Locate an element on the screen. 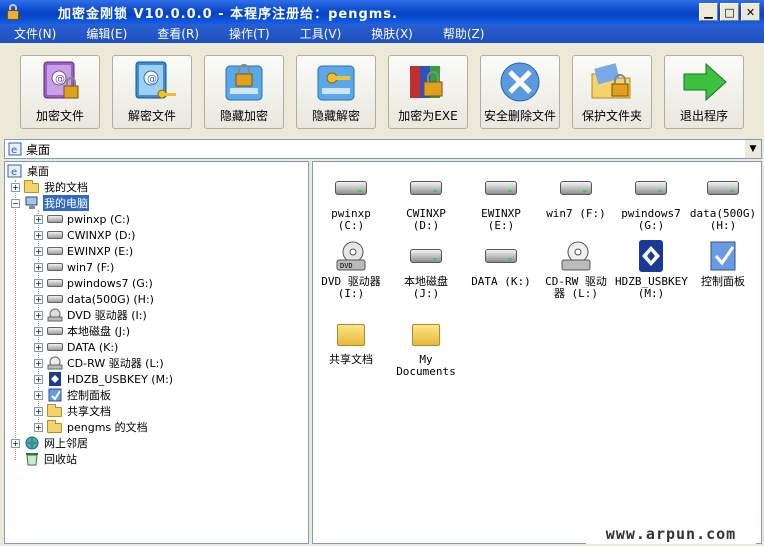 Image resolution: width=764 pixels, height=546 pixels. encrypt-file-button: @ 加密文件 is located at coordinates (60, 92).